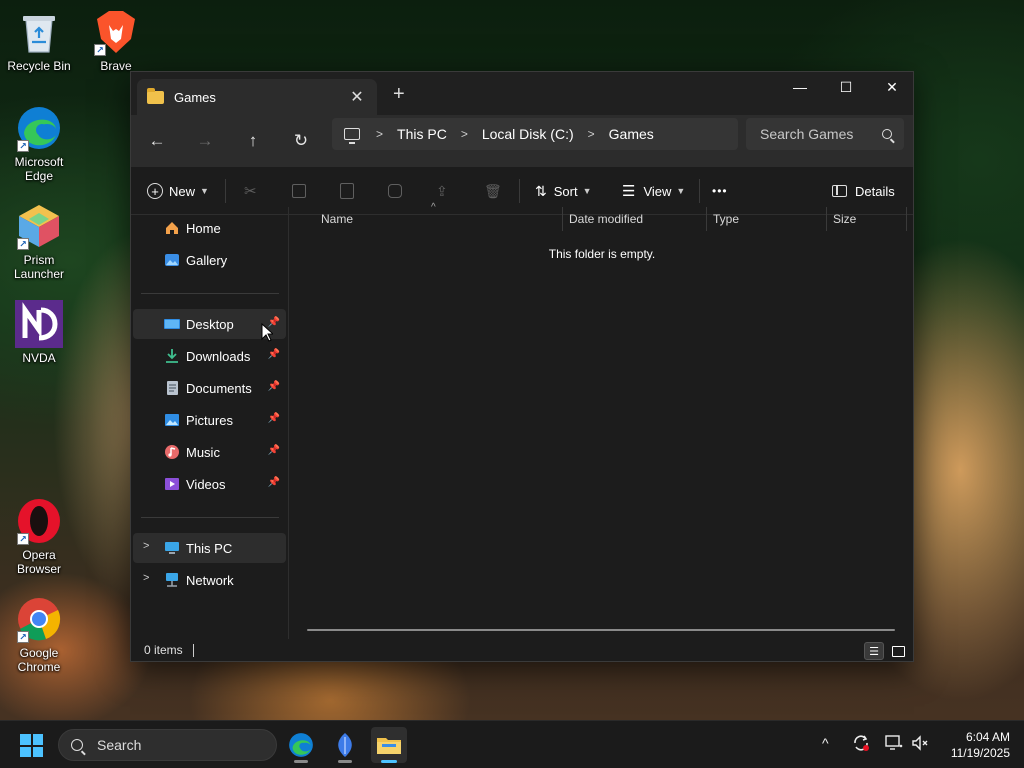 The height and width of the screenshot is (768, 1024). I want to click on pictures-icon, so click(172, 420).